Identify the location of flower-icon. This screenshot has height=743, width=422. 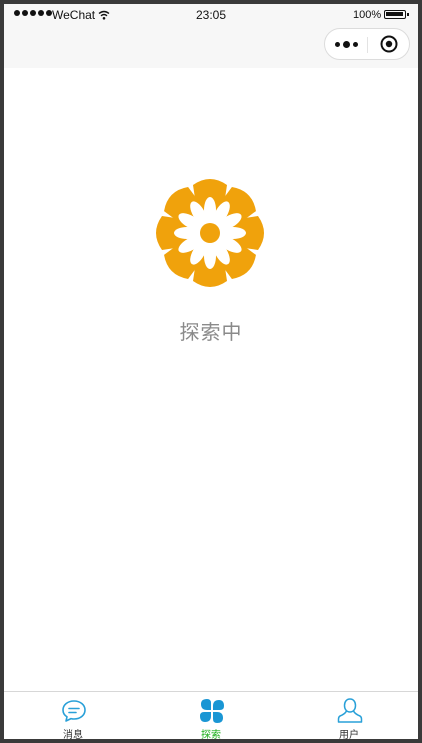
(210, 233).